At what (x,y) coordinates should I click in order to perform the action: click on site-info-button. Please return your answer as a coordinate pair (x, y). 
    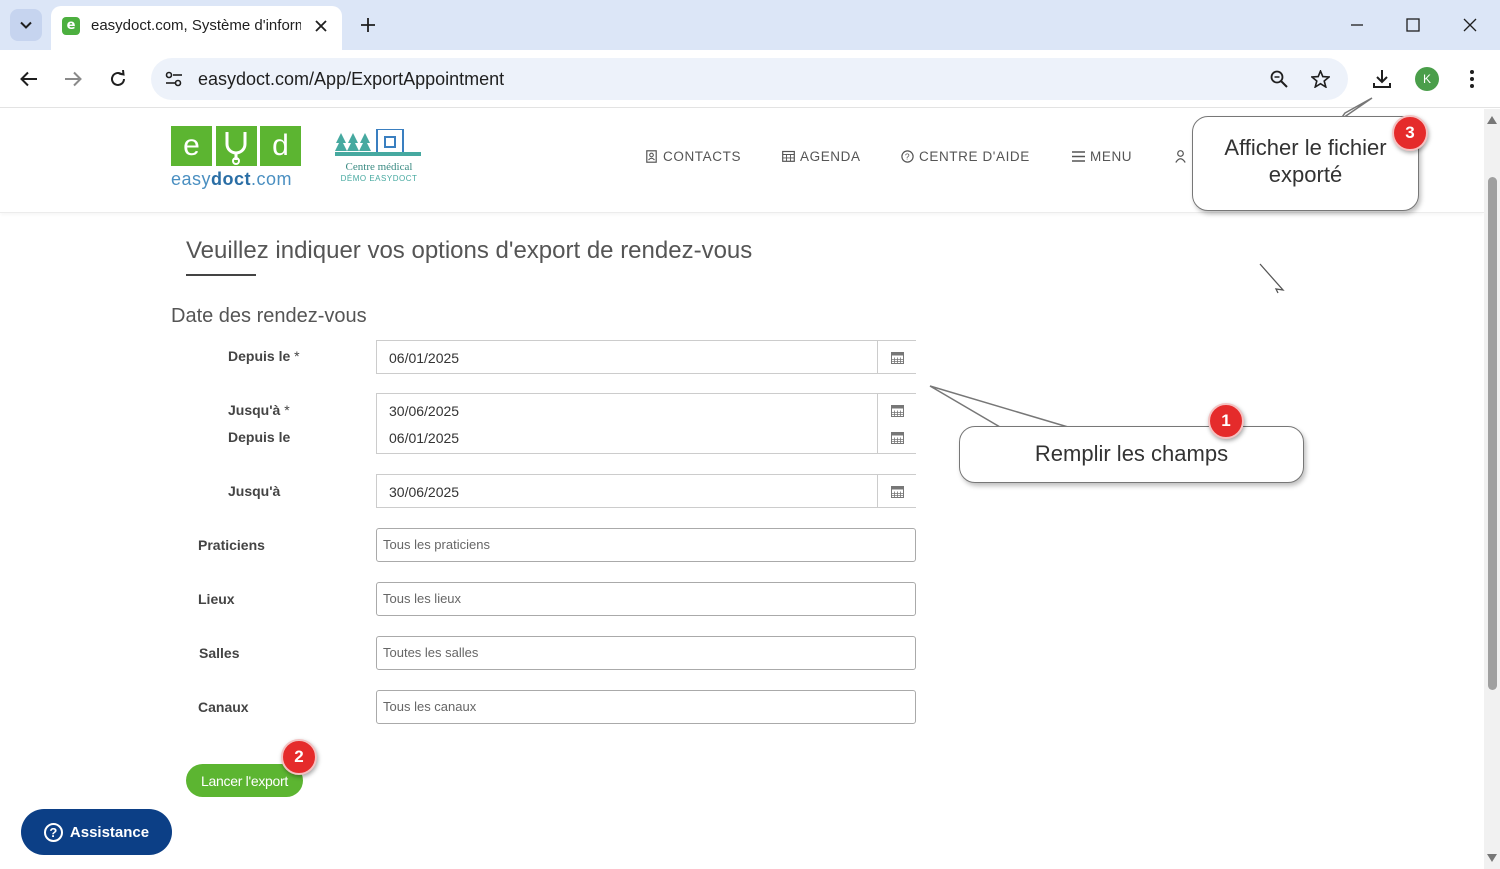
    Looking at the image, I should click on (174, 79).